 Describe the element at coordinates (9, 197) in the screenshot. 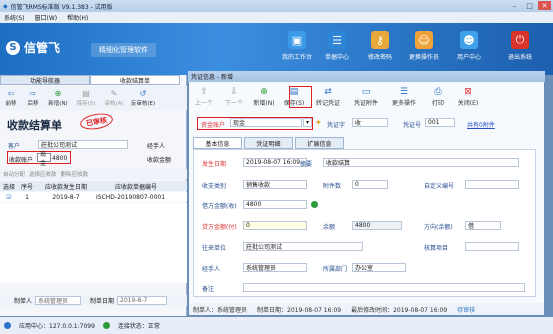

I see `row-checkbox: ☑` at that location.